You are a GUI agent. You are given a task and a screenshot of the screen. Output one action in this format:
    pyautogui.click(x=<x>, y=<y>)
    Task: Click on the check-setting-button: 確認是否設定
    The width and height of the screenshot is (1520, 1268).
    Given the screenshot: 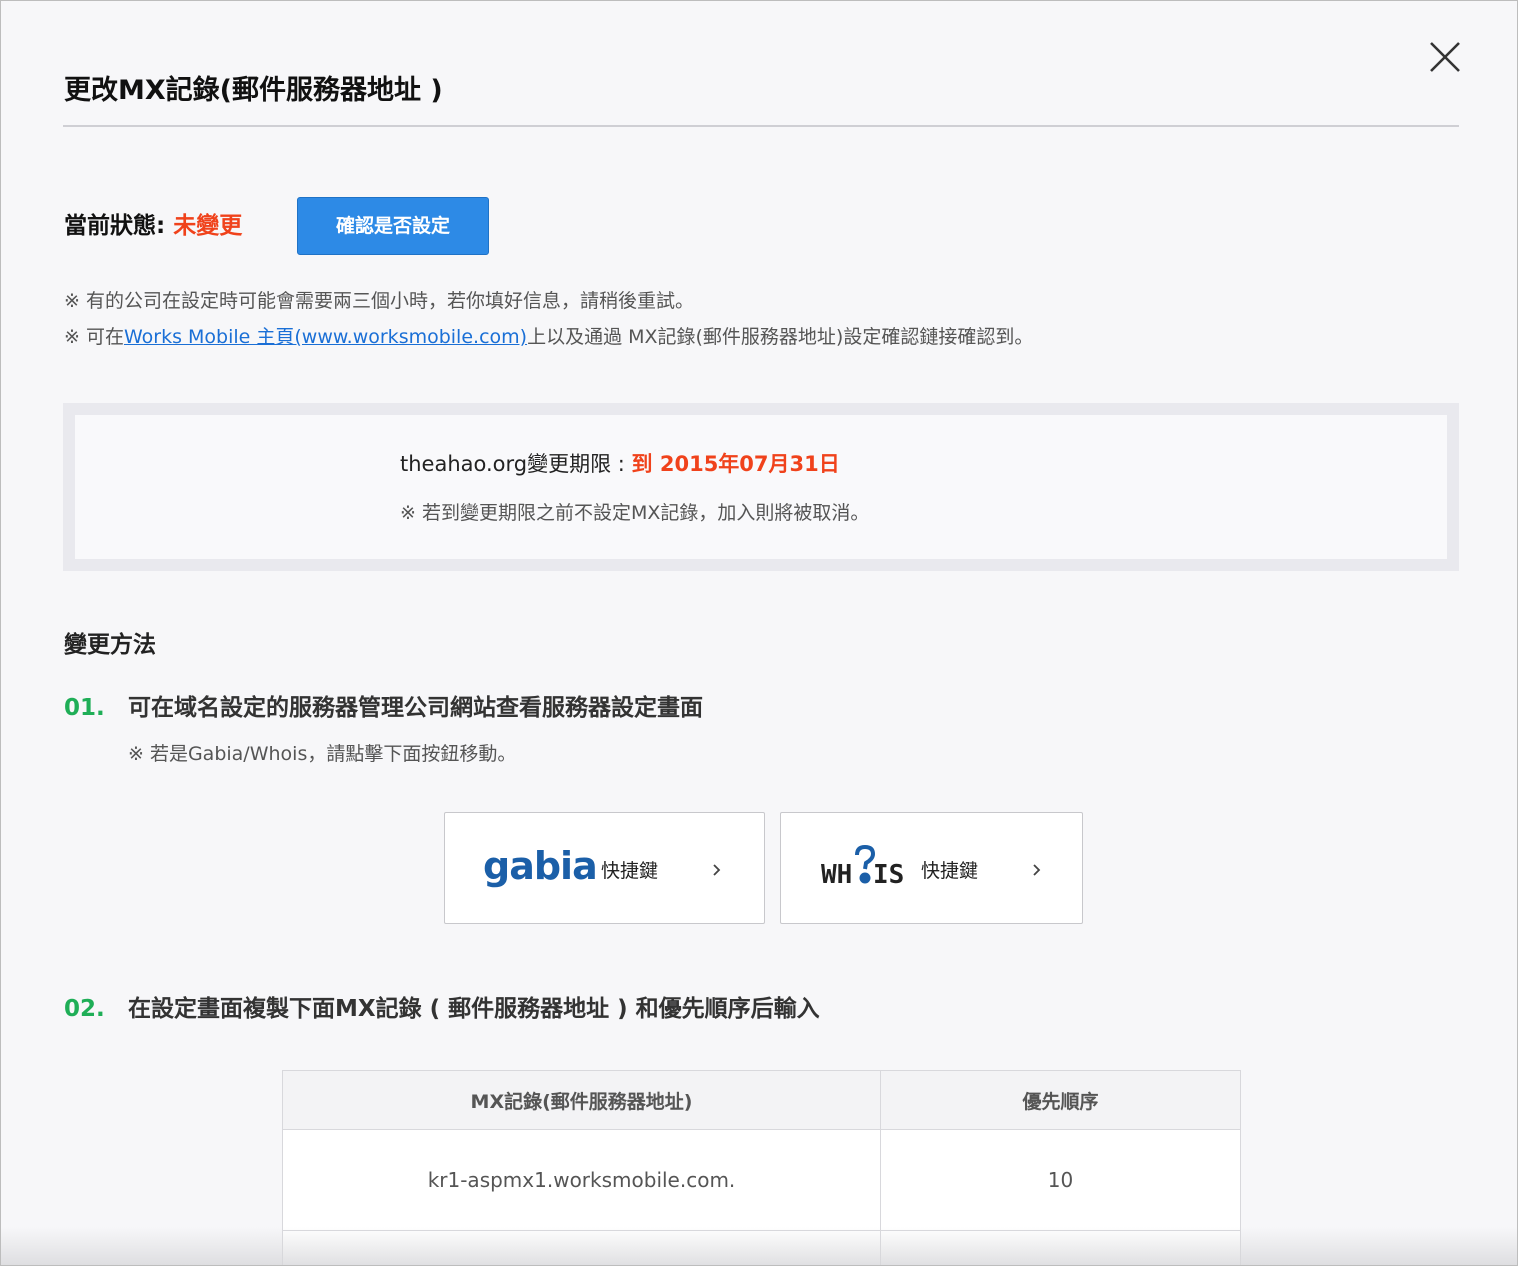 What is the action you would take?
    pyautogui.click(x=393, y=226)
    